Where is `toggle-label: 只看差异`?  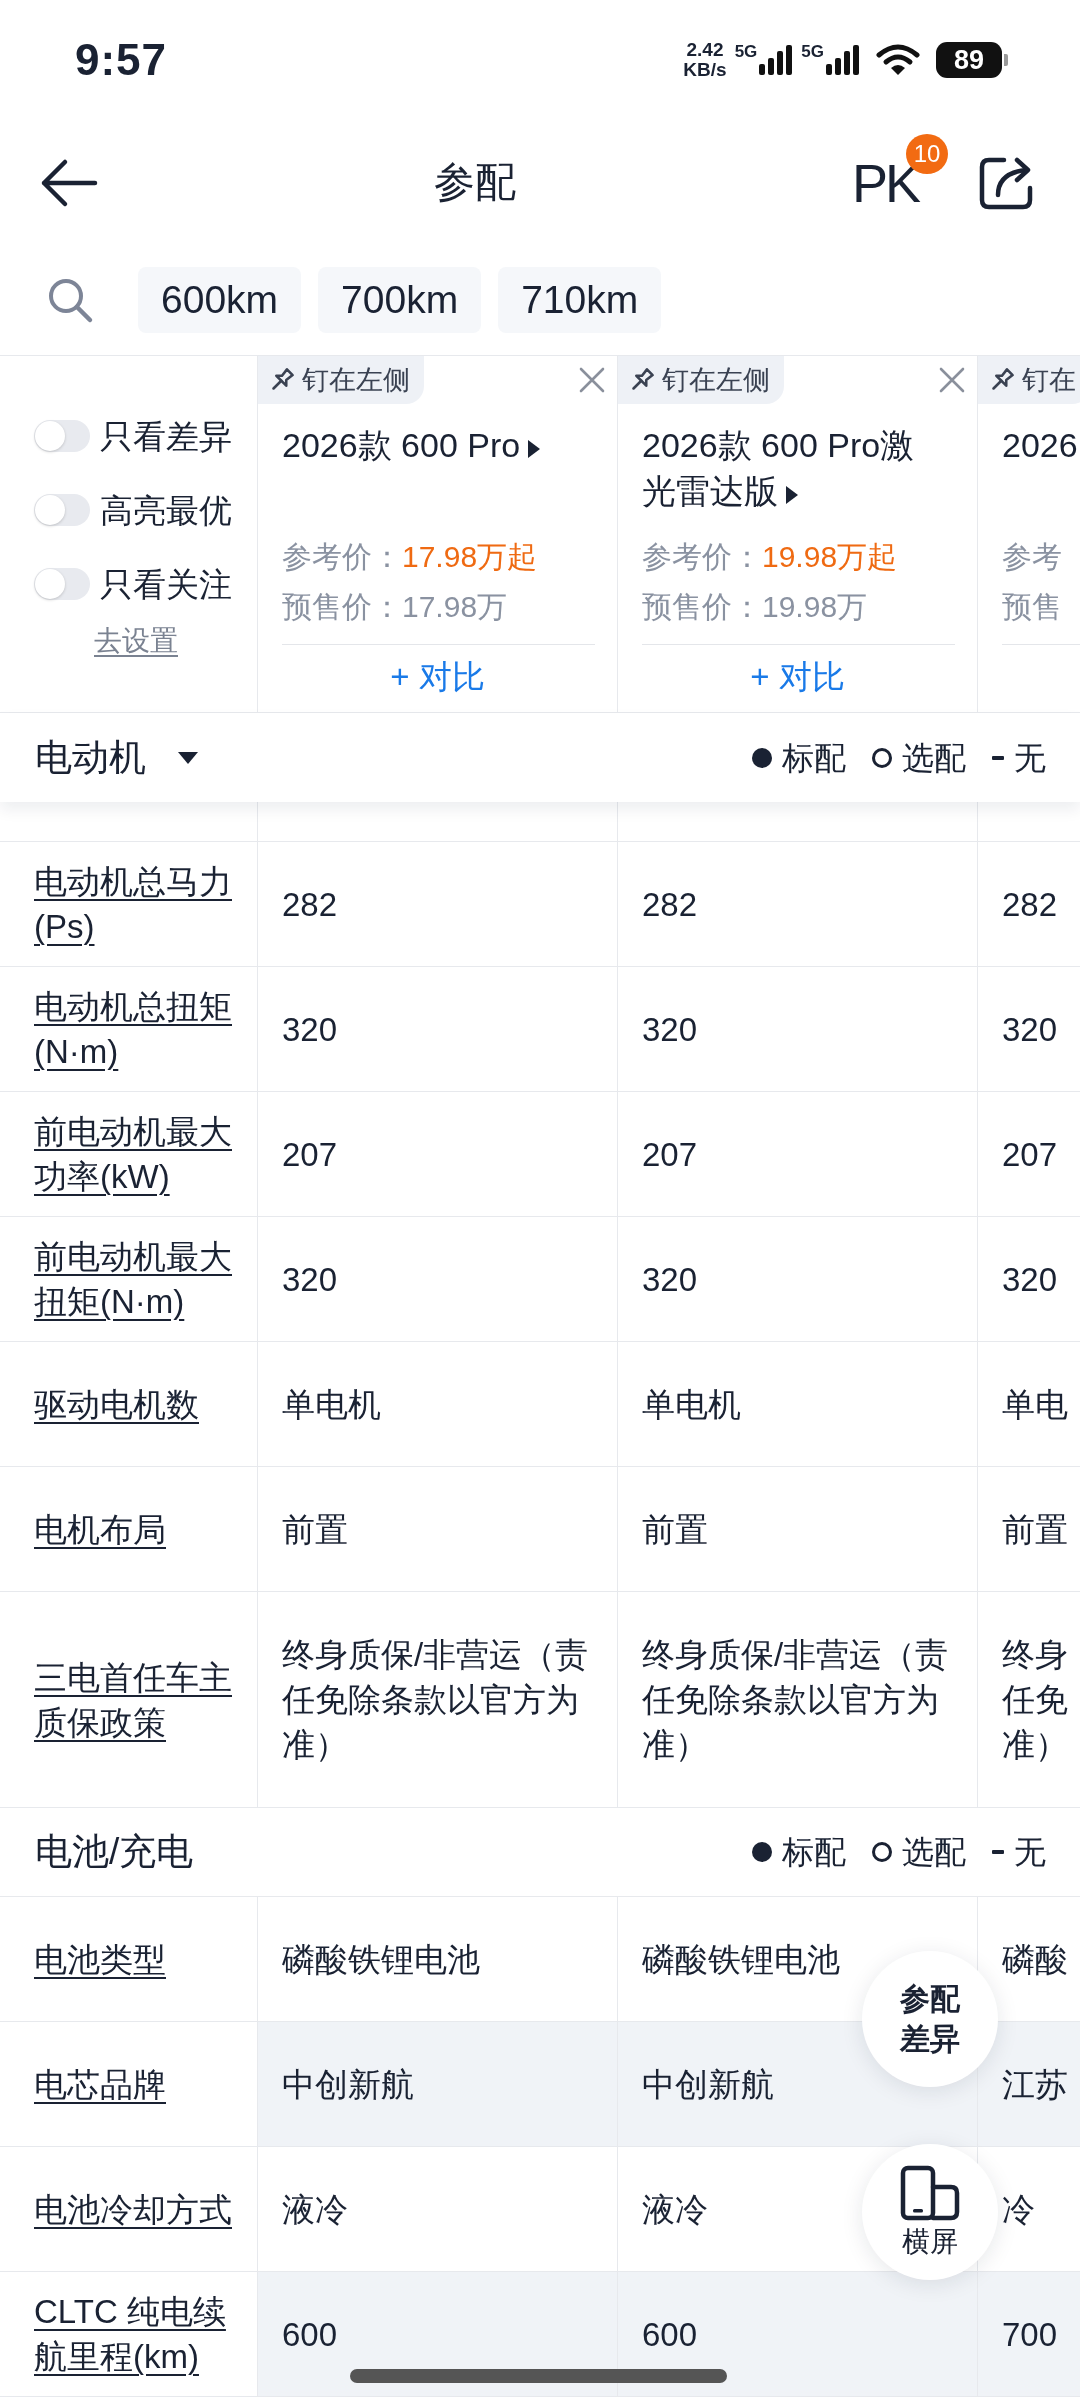 toggle-label: 只看差异 is located at coordinates (166, 436).